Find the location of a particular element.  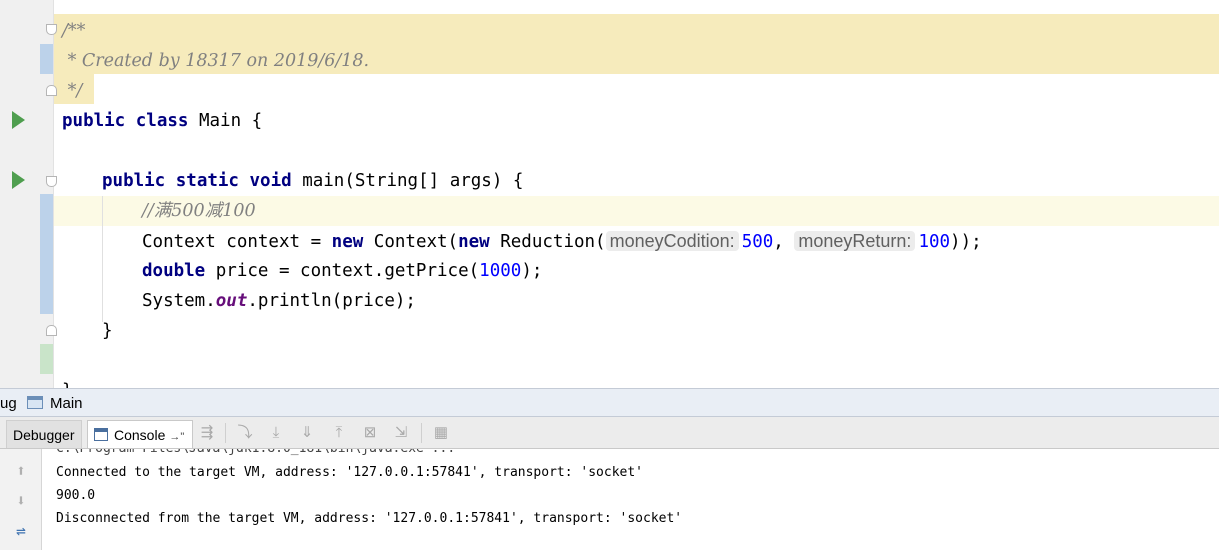

code-text: System. is located at coordinates (179, 301).